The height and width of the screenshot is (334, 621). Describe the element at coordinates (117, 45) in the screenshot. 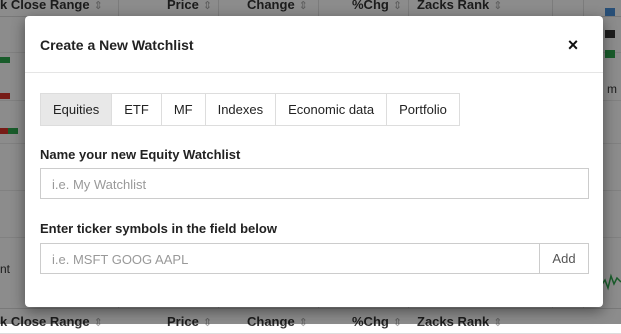

I see `dialog-title: Create a New Watchlist` at that location.